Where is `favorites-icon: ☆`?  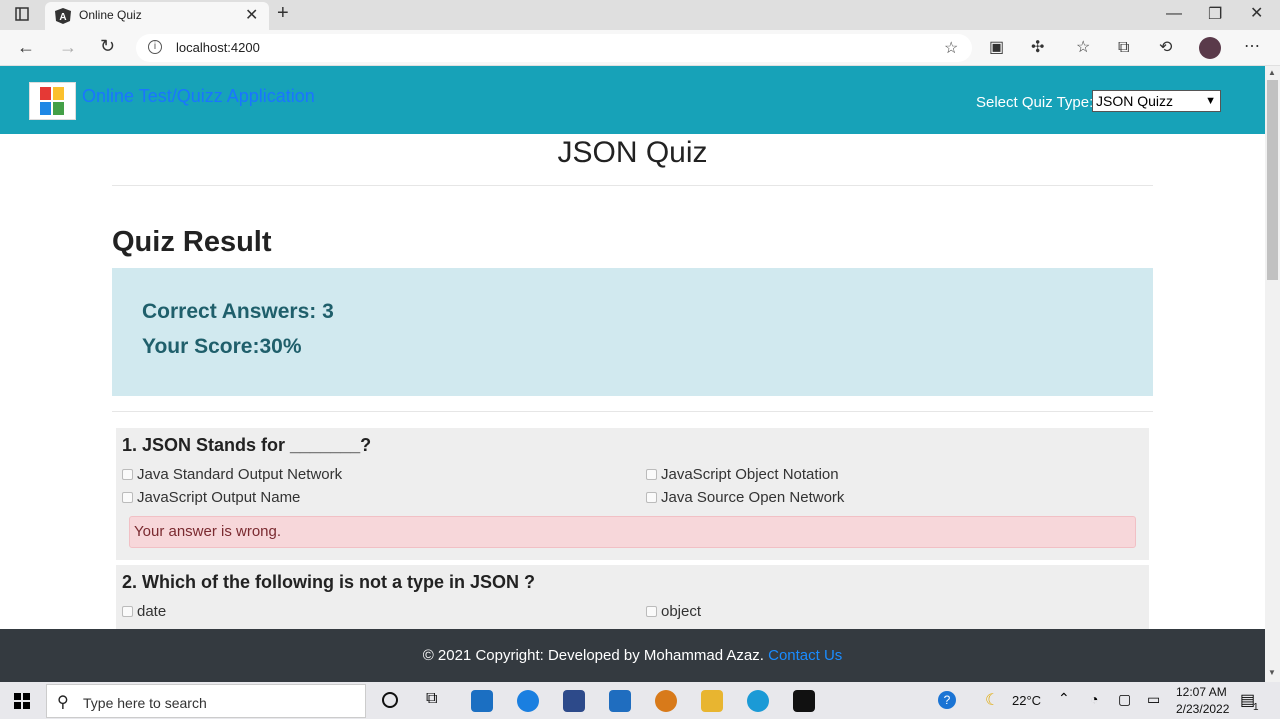 favorites-icon: ☆ is located at coordinates (1083, 48).